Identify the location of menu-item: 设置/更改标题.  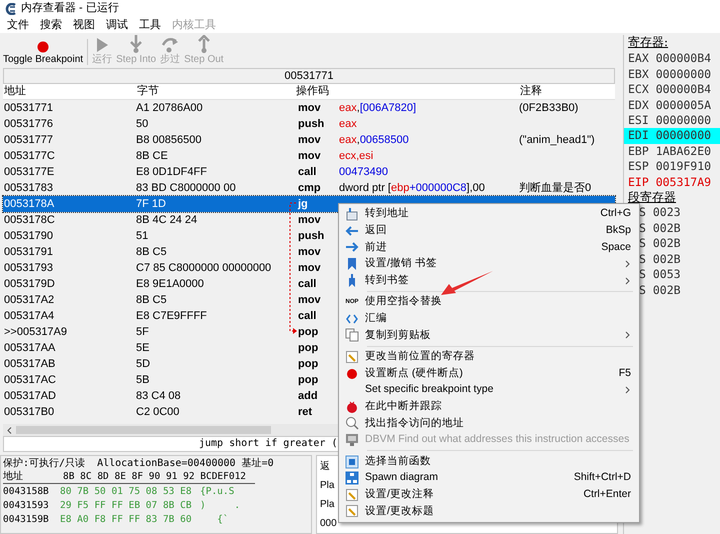
(489, 511).